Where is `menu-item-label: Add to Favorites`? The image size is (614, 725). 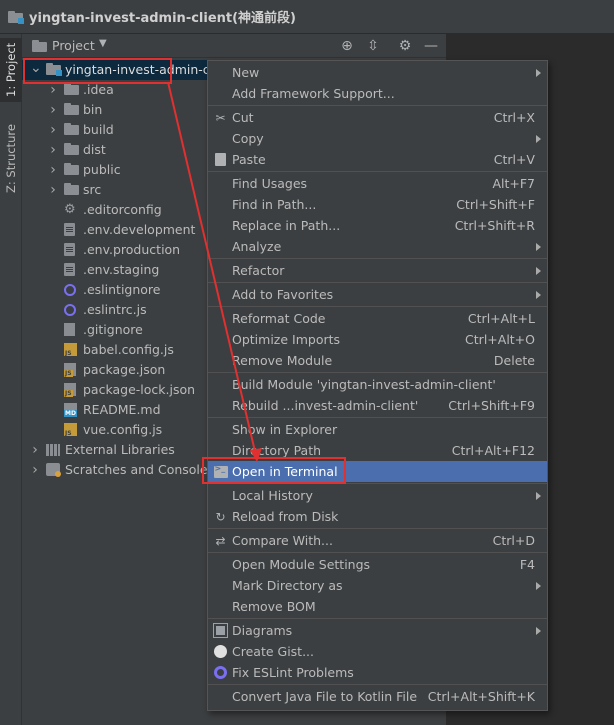 menu-item-label: Add to Favorites is located at coordinates (283, 294).